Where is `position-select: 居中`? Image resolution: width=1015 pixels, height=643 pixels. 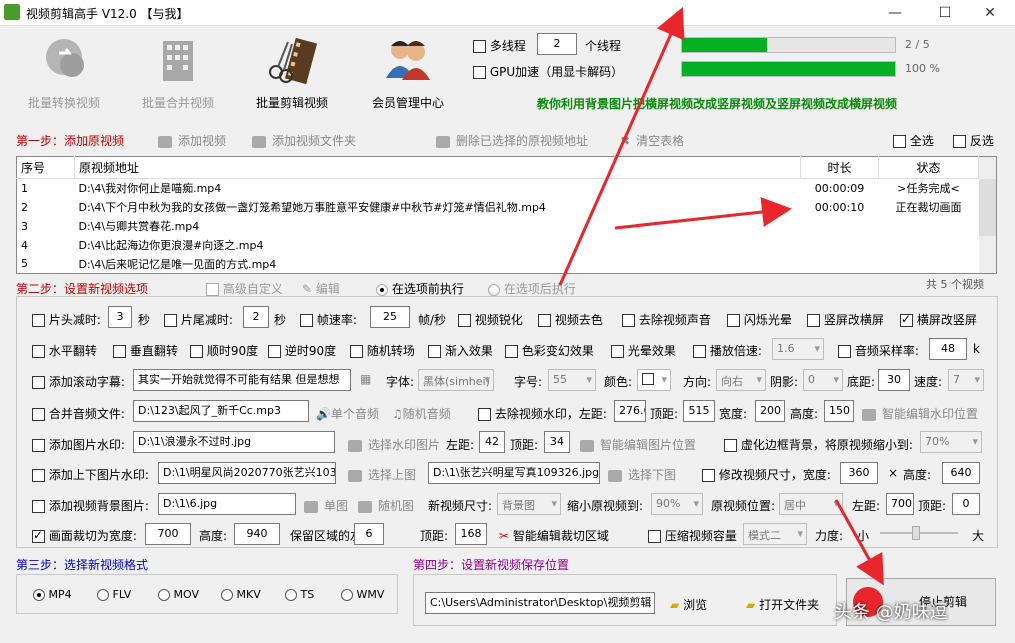
position-select: 居中 is located at coordinates (811, 504).